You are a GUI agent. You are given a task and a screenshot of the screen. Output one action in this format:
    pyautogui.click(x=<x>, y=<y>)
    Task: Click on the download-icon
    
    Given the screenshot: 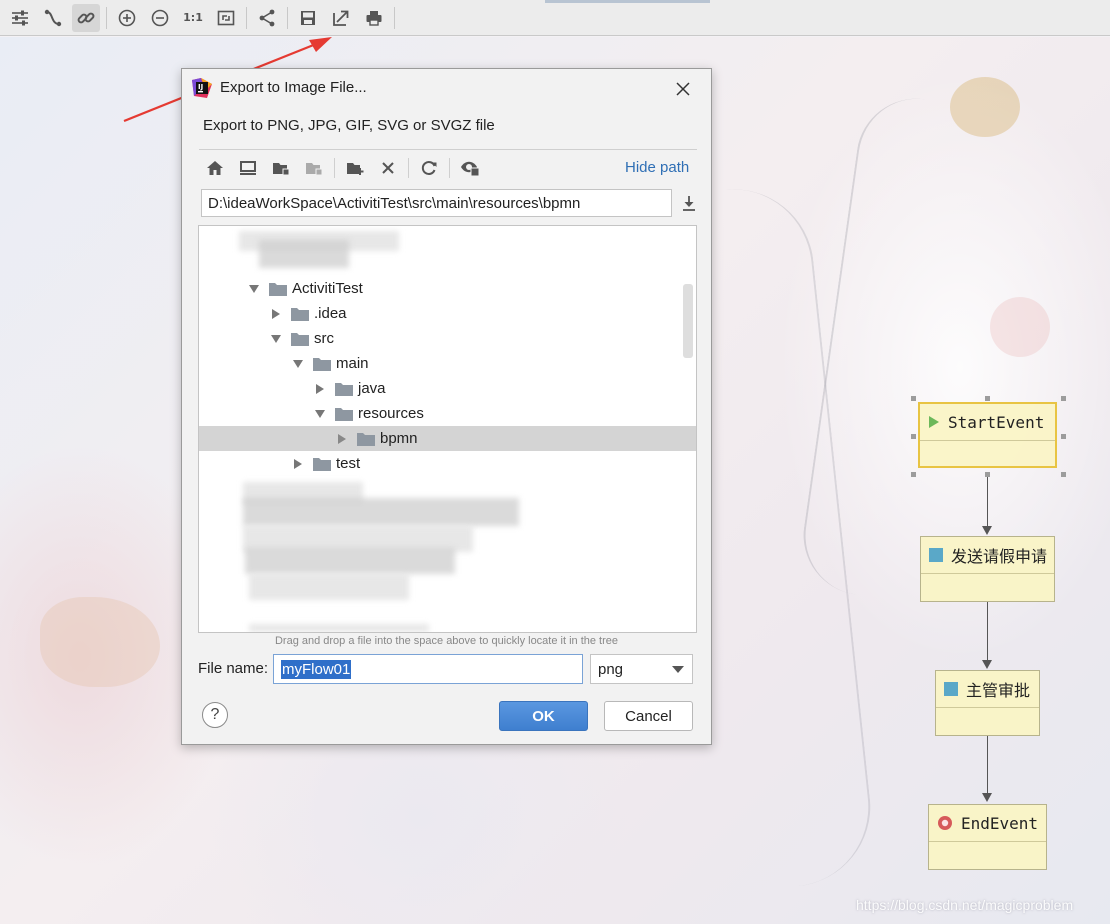 What is the action you would take?
    pyautogui.click(x=689, y=203)
    